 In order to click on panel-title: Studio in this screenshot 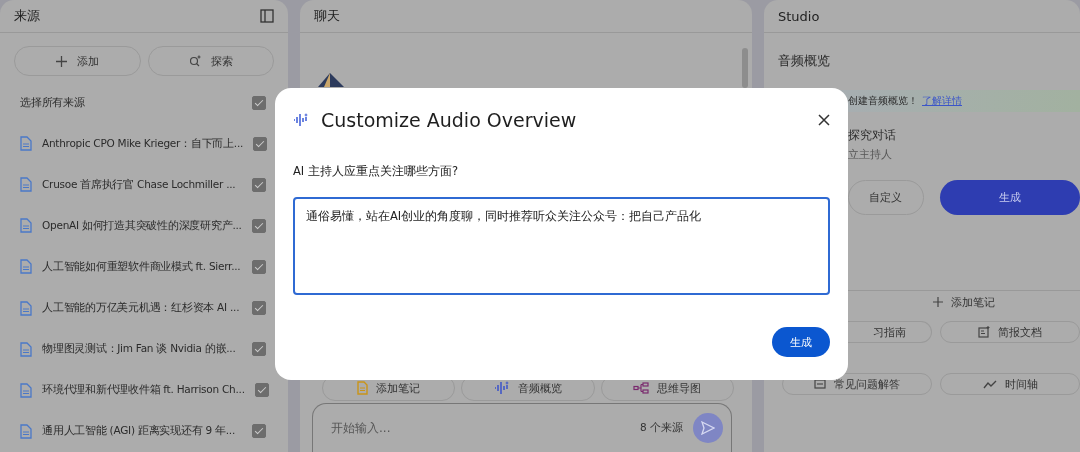, I will do `click(799, 16)`.